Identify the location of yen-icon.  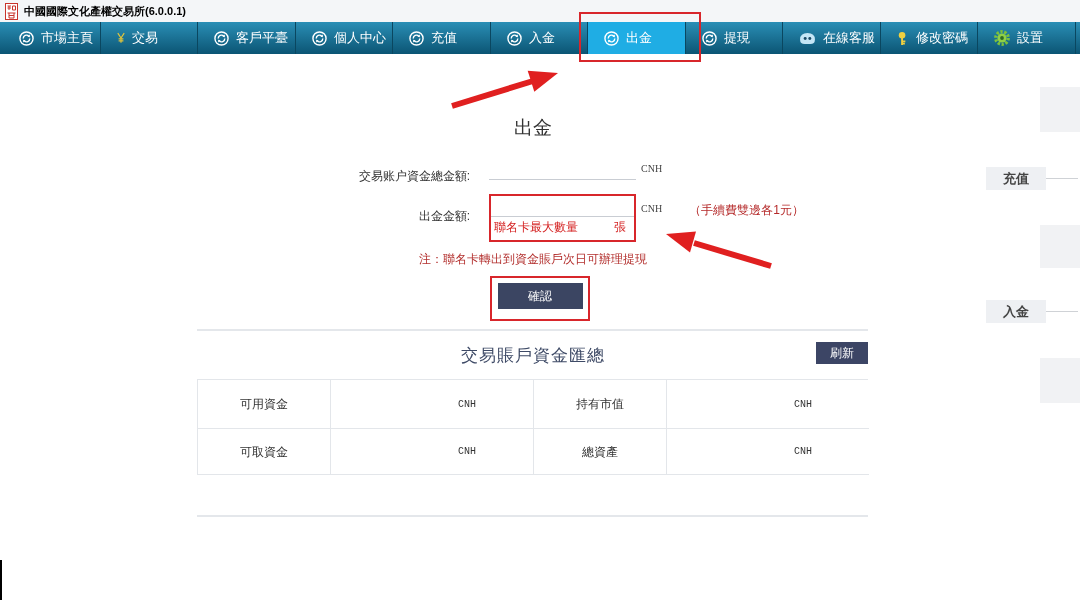
(120, 38).